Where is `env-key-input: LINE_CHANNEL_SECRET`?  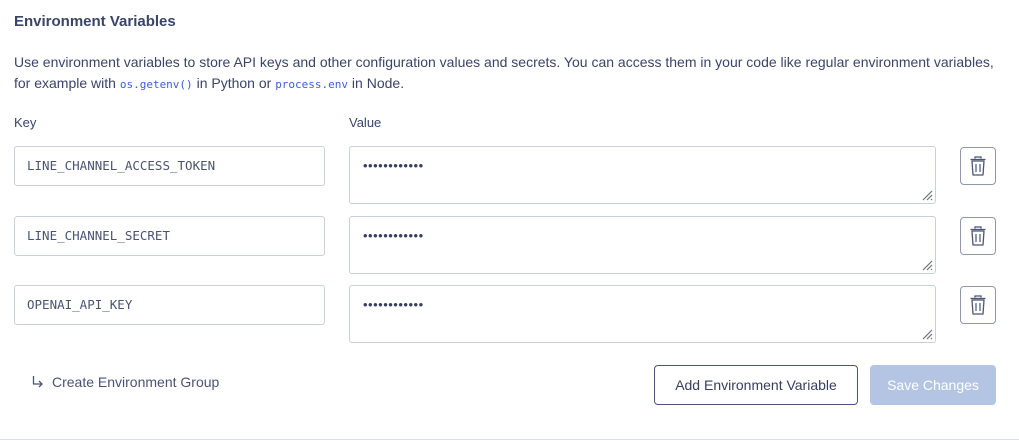 env-key-input: LINE_CHANNEL_SECRET is located at coordinates (169, 236).